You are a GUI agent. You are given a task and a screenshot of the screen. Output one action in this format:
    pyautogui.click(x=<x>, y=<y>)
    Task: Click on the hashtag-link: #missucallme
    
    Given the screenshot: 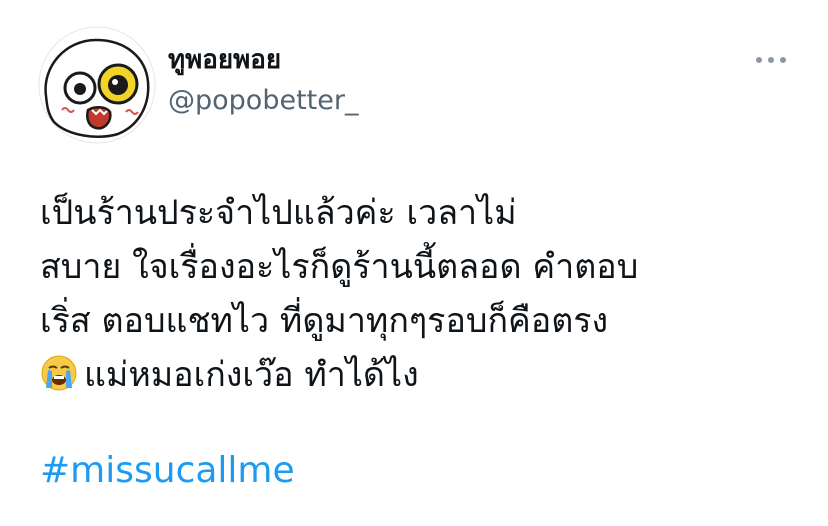 What is the action you would take?
    pyautogui.click(x=167, y=471)
    